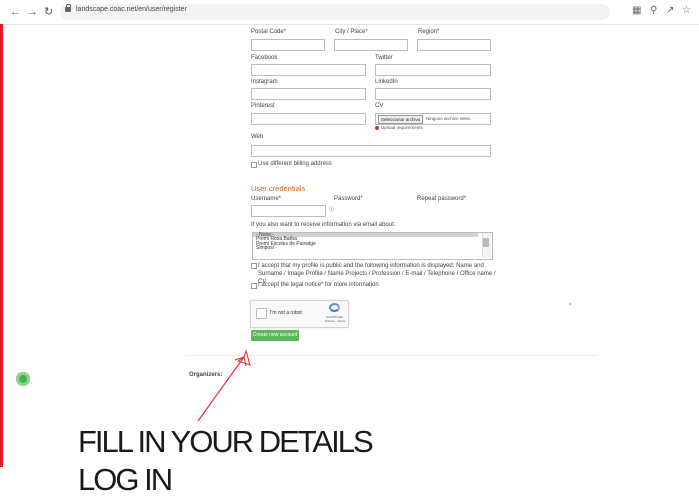 Image resolution: width=699 pixels, height=497 pixels. What do you see at coordinates (68, 8) in the screenshot?
I see `lock-icon` at bounding box center [68, 8].